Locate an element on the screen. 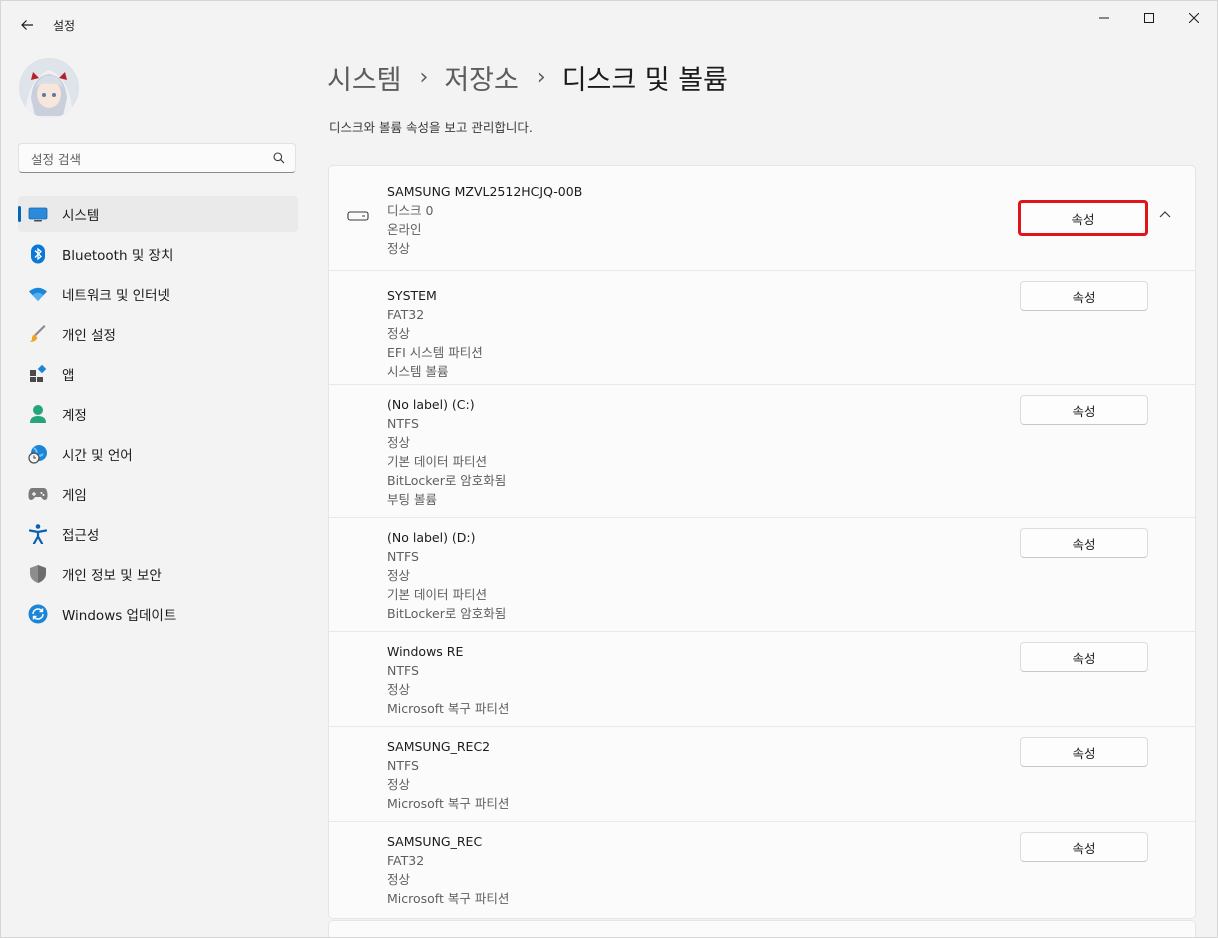 The height and width of the screenshot is (938, 1218). sidebar-item-accounts: 계정 is located at coordinates (158, 414).